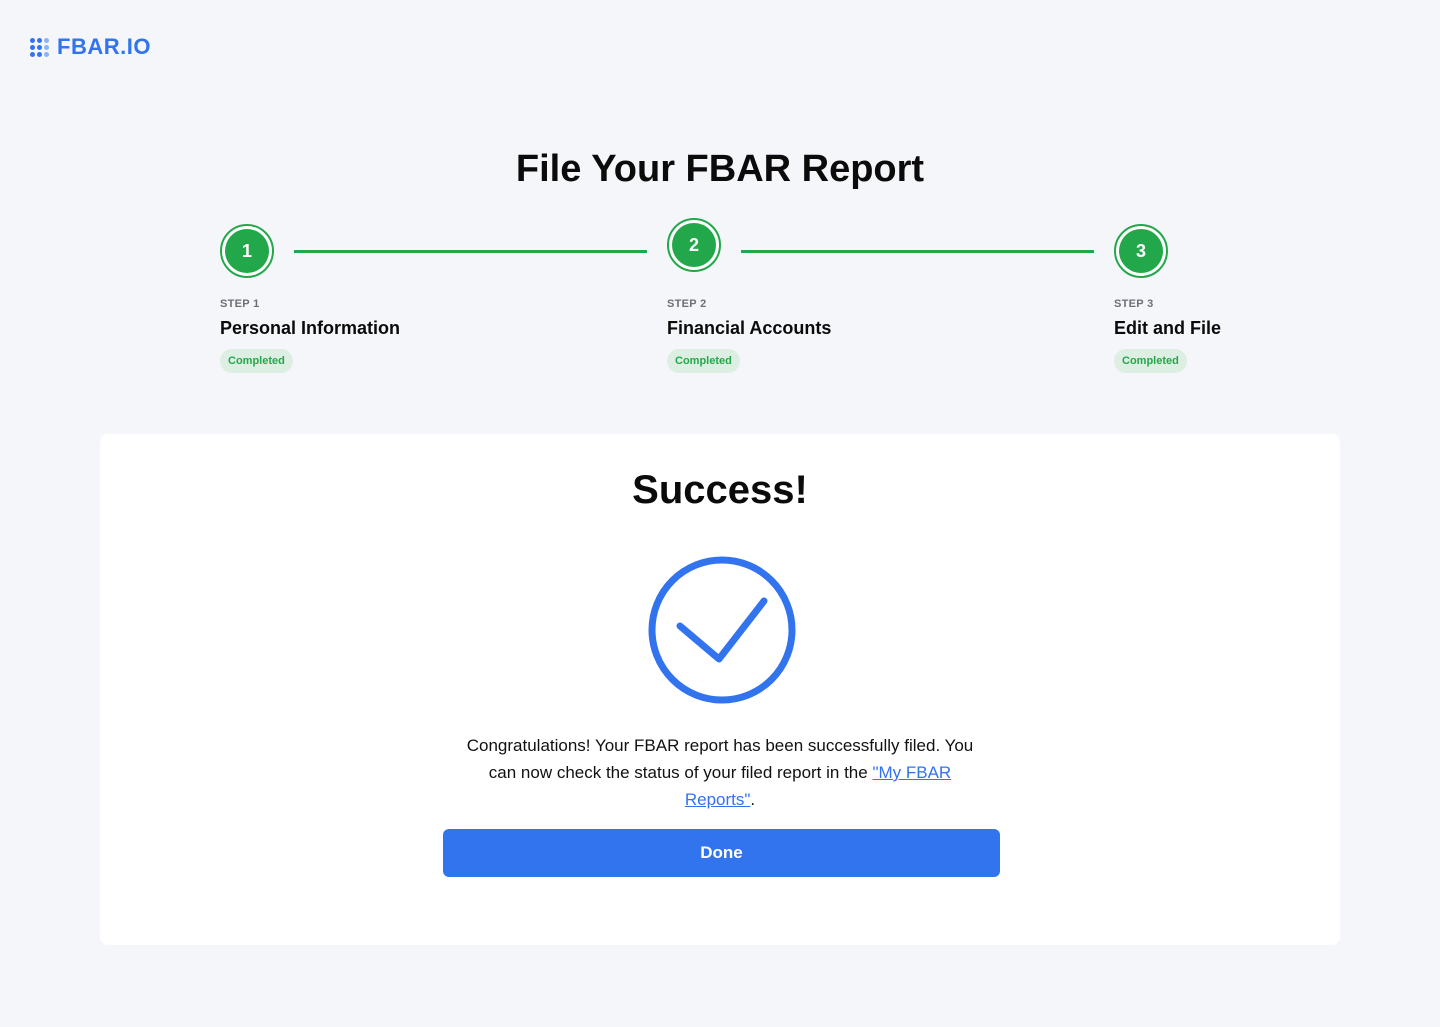 Image resolution: width=1440 pixels, height=1027 pixels. Describe the element at coordinates (797, 295) in the screenshot. I see `step-financial-accounts: 2 STEP 2 Financial Accounts Completed` at that location.